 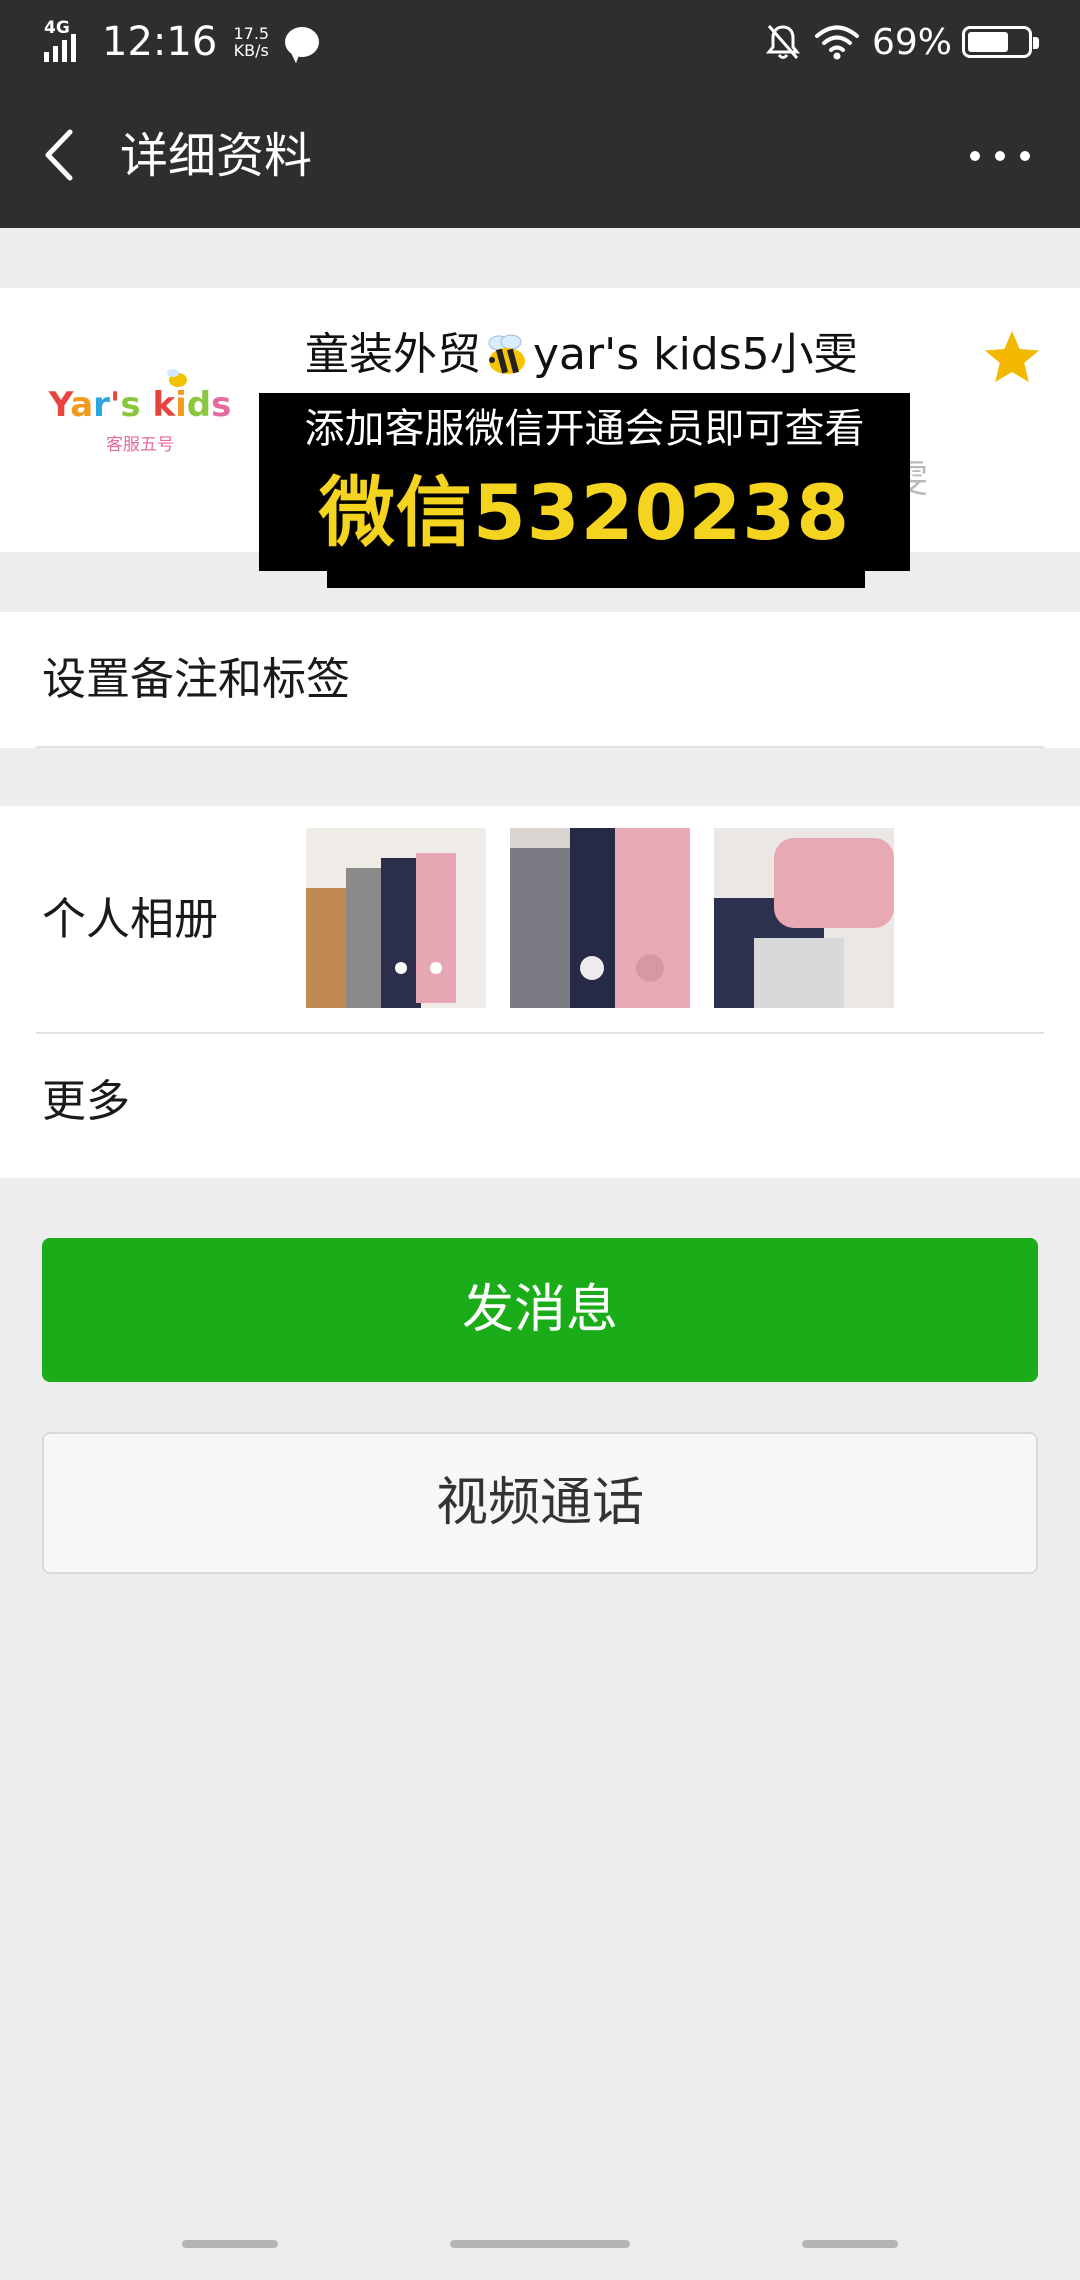 I want to click on chat-bubble-icon, so click(x=302, y=42).